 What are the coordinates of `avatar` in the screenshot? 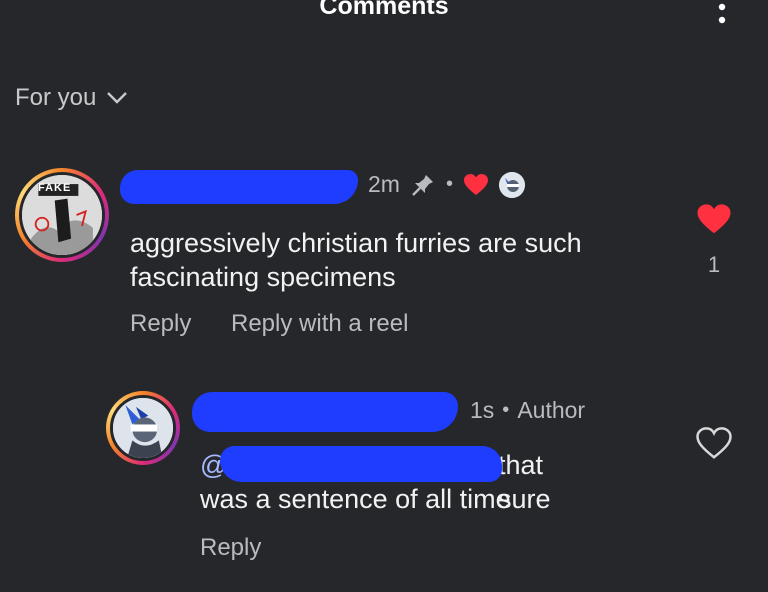 It's located at (143, 428).